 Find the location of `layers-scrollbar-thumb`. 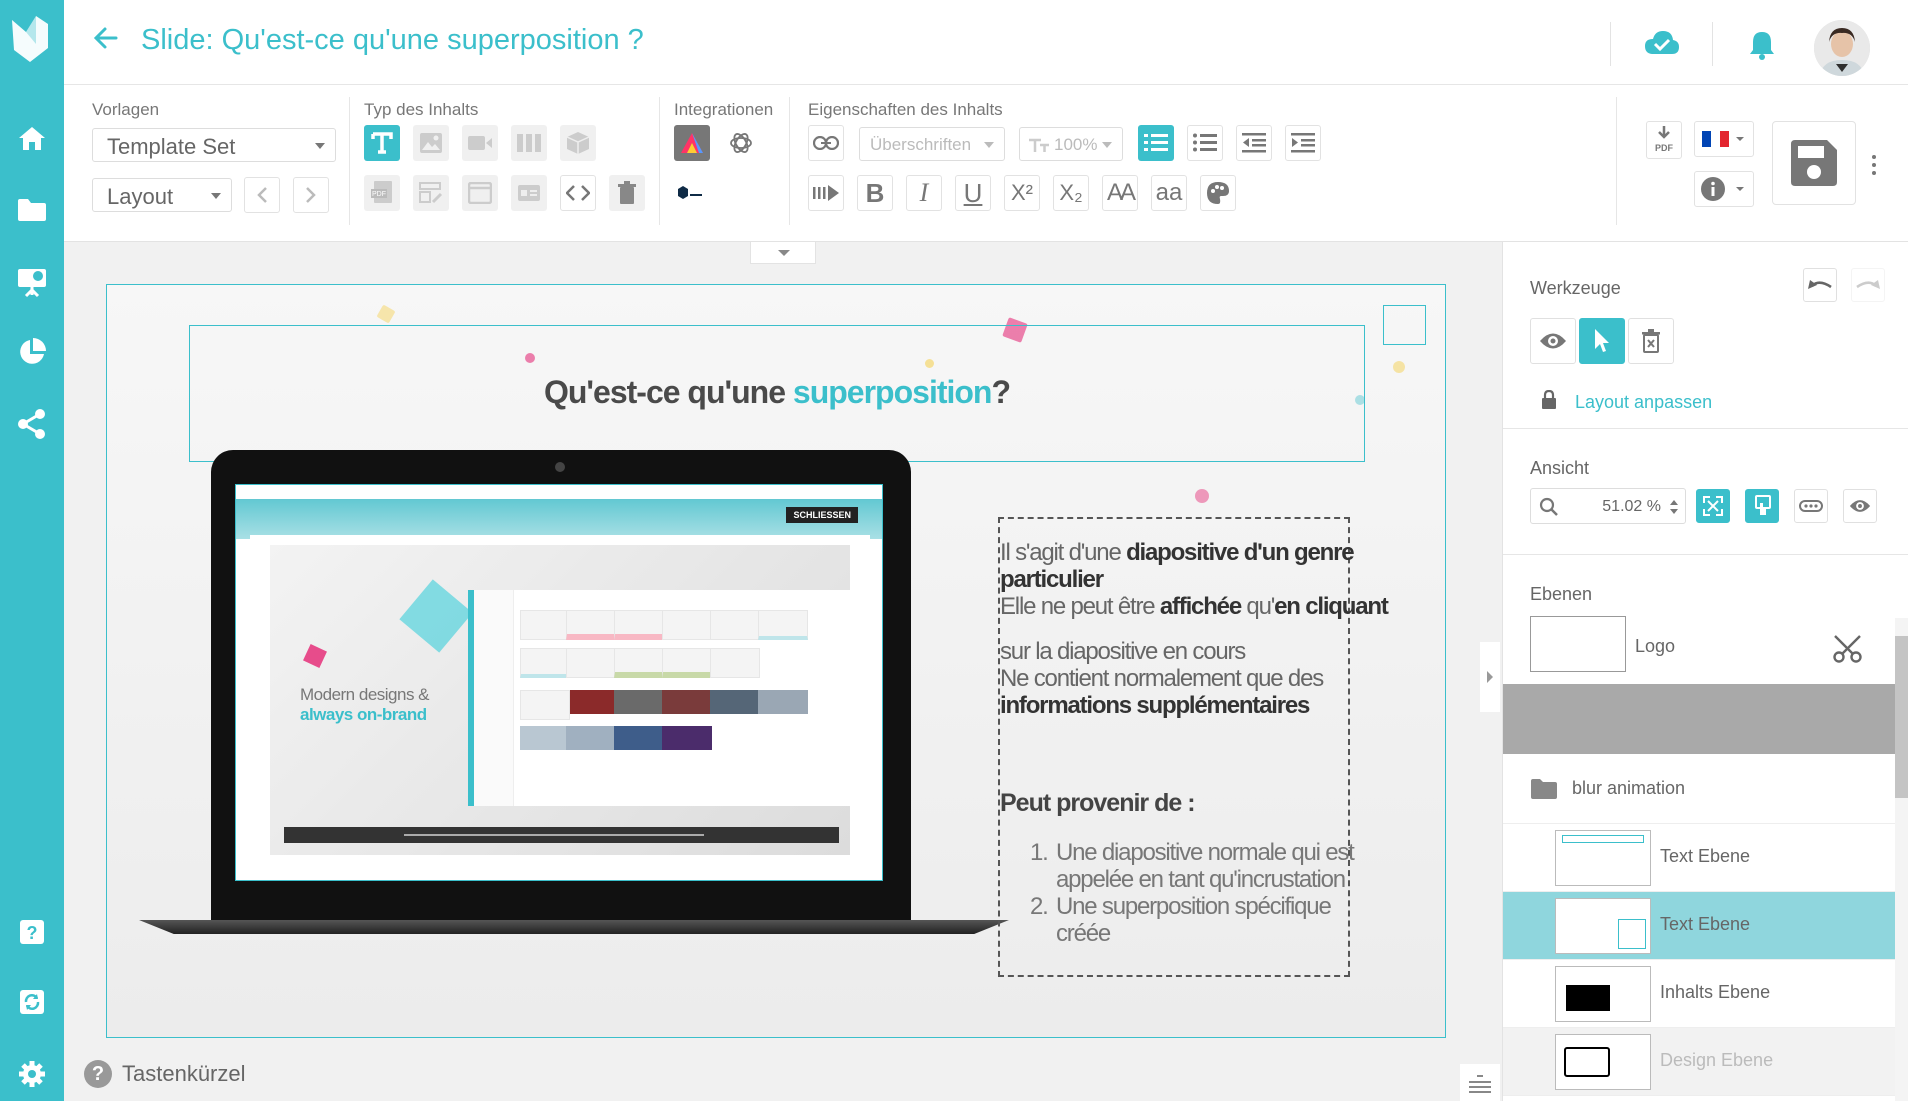

layers-scrollbar-thumb is located at coordinates (1901, 717).